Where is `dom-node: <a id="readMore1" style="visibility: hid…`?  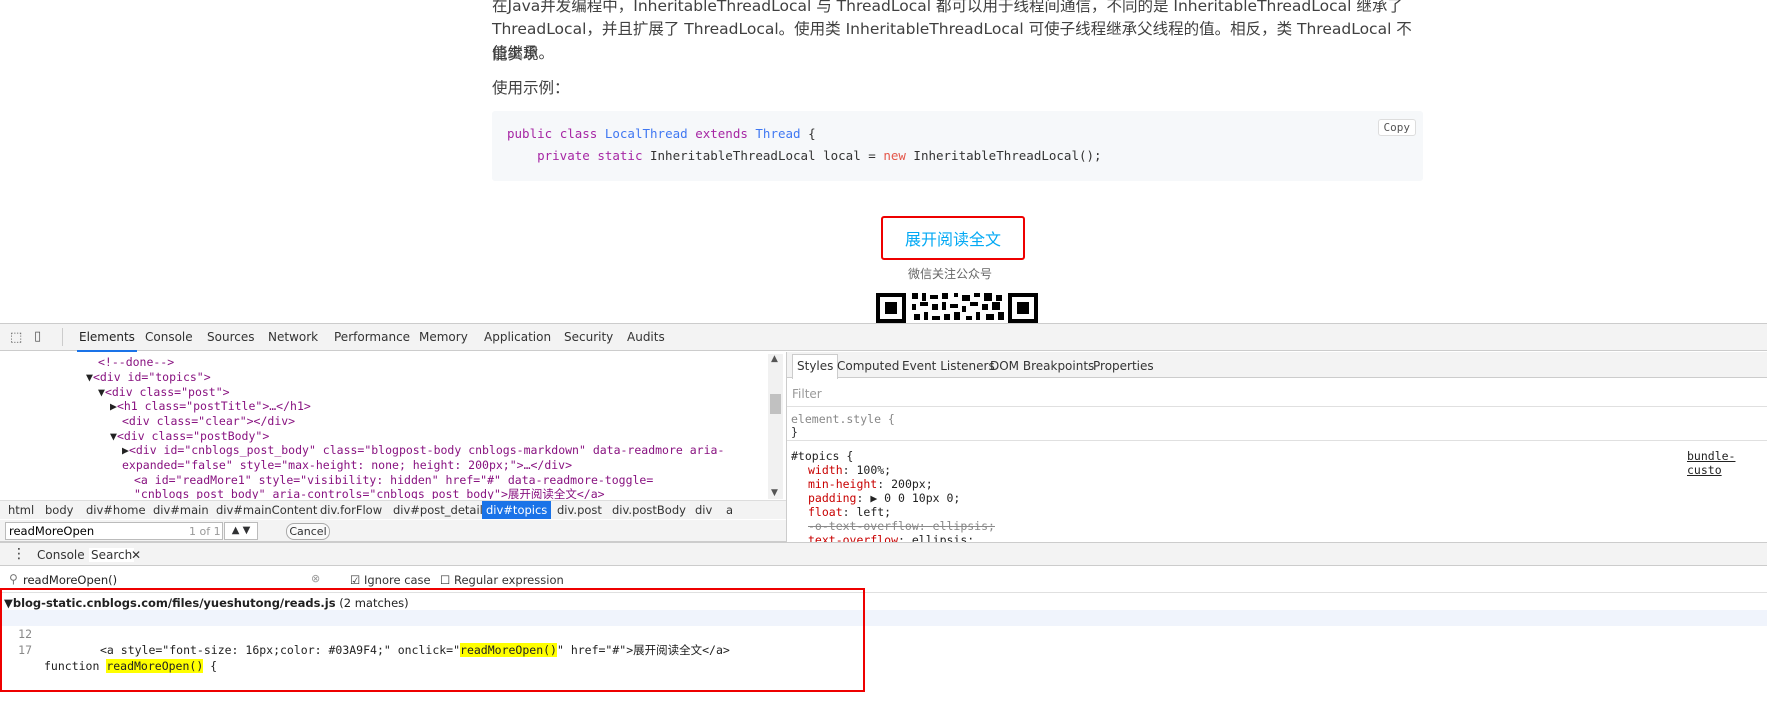 dom-node: <a id="readMore1" style="visibility: hid… is located at coordinates (393, 480).